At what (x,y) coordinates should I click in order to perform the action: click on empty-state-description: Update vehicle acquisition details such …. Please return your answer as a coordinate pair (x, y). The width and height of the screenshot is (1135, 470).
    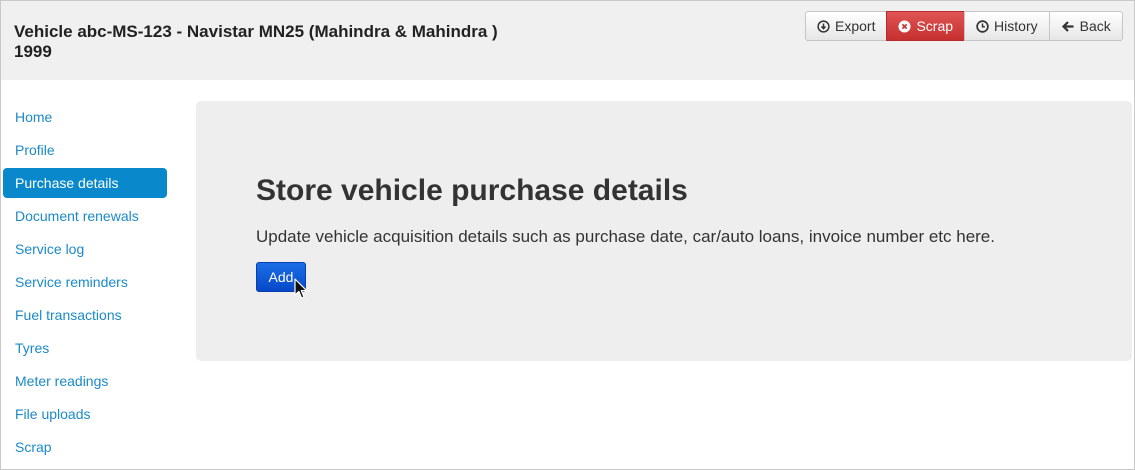
    Looking at the image, I should click on (625, 236).